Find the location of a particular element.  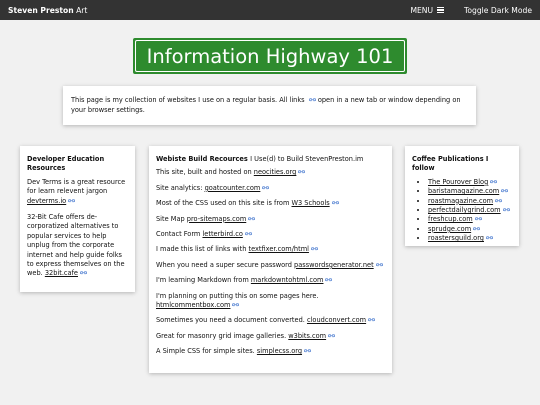

top-navbar: Steven Preston Art MENU Toggle Dark Mode is located at coordinates (270, 10).